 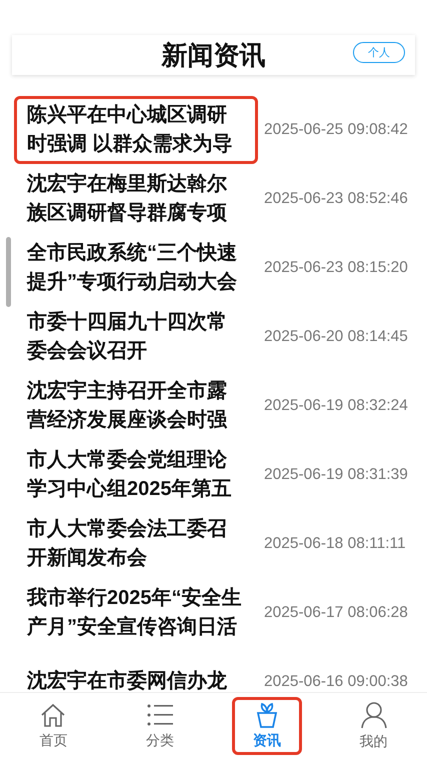 What do you see at coordinates (374, 715) in the screenshot?
I see `person-icon` at bounding box center [374, 715].